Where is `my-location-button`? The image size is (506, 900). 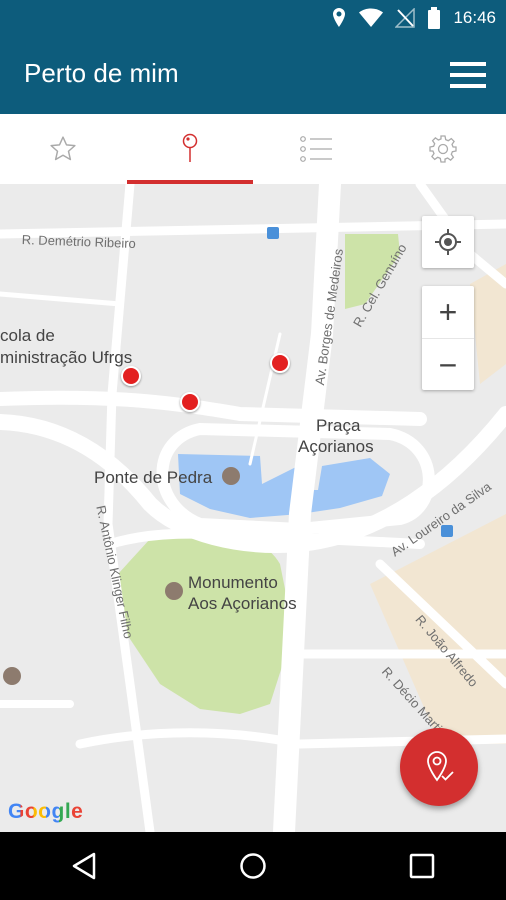
my-location-button is located at coordinates (448, 242).